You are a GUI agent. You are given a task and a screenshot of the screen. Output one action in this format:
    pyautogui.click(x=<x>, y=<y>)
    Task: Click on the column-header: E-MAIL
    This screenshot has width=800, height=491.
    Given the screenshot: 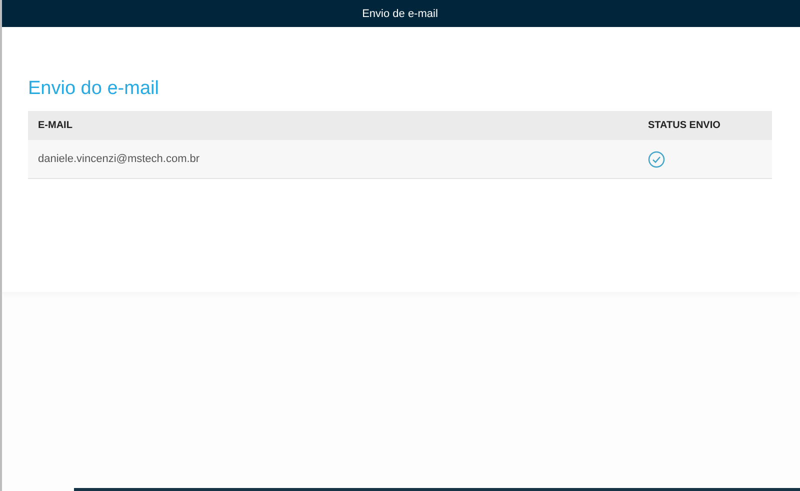 What is the action you would take?
    pyautogui.click(x=55, y=125)
    